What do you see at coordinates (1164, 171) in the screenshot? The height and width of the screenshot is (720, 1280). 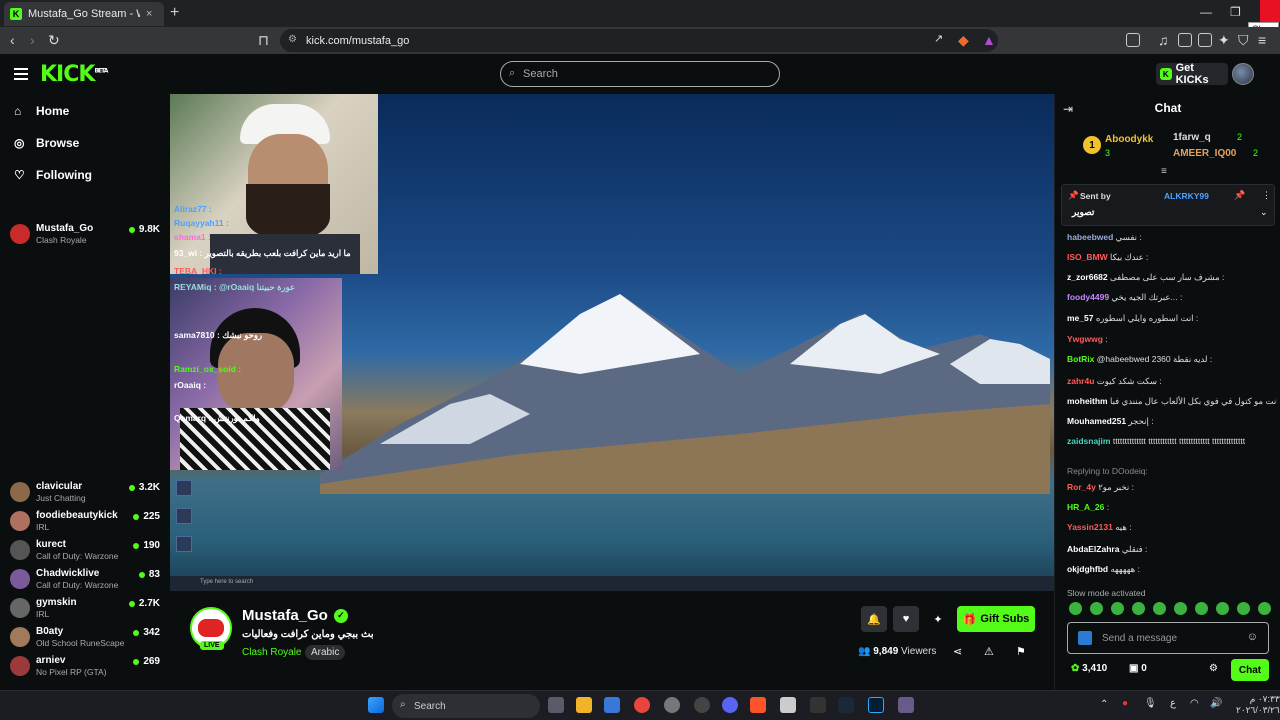 I see `expand-leaderboard-icon: ≡` at bounding box center [1164, 171].